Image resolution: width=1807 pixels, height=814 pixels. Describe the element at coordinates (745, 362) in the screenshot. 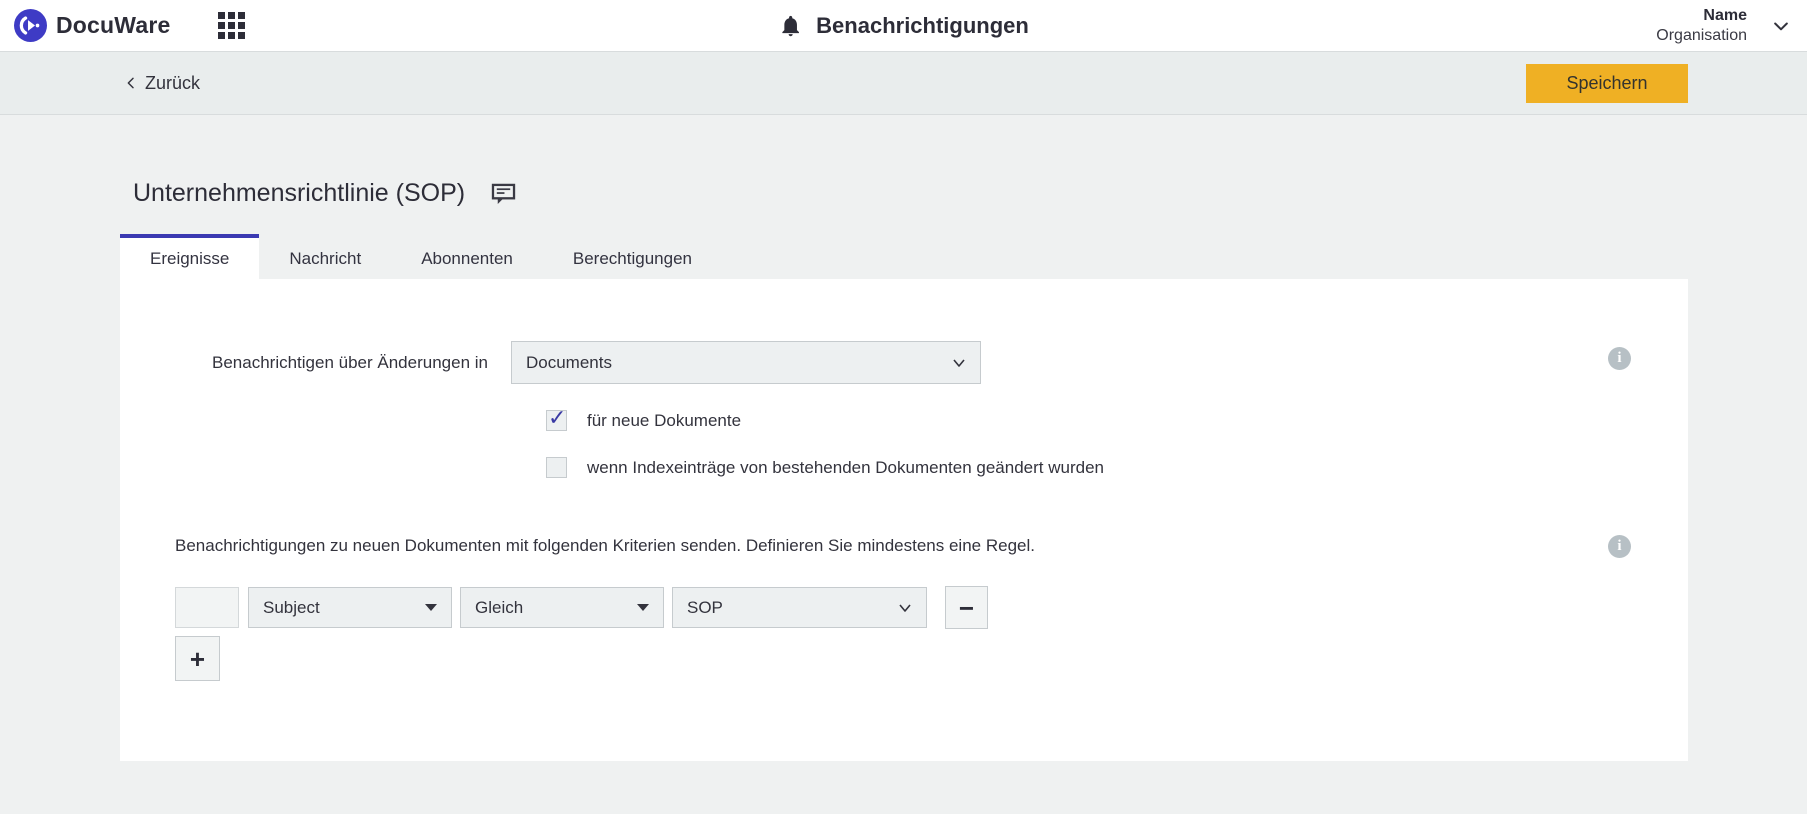

I see `file-cabinet-select: Documents` at that location.